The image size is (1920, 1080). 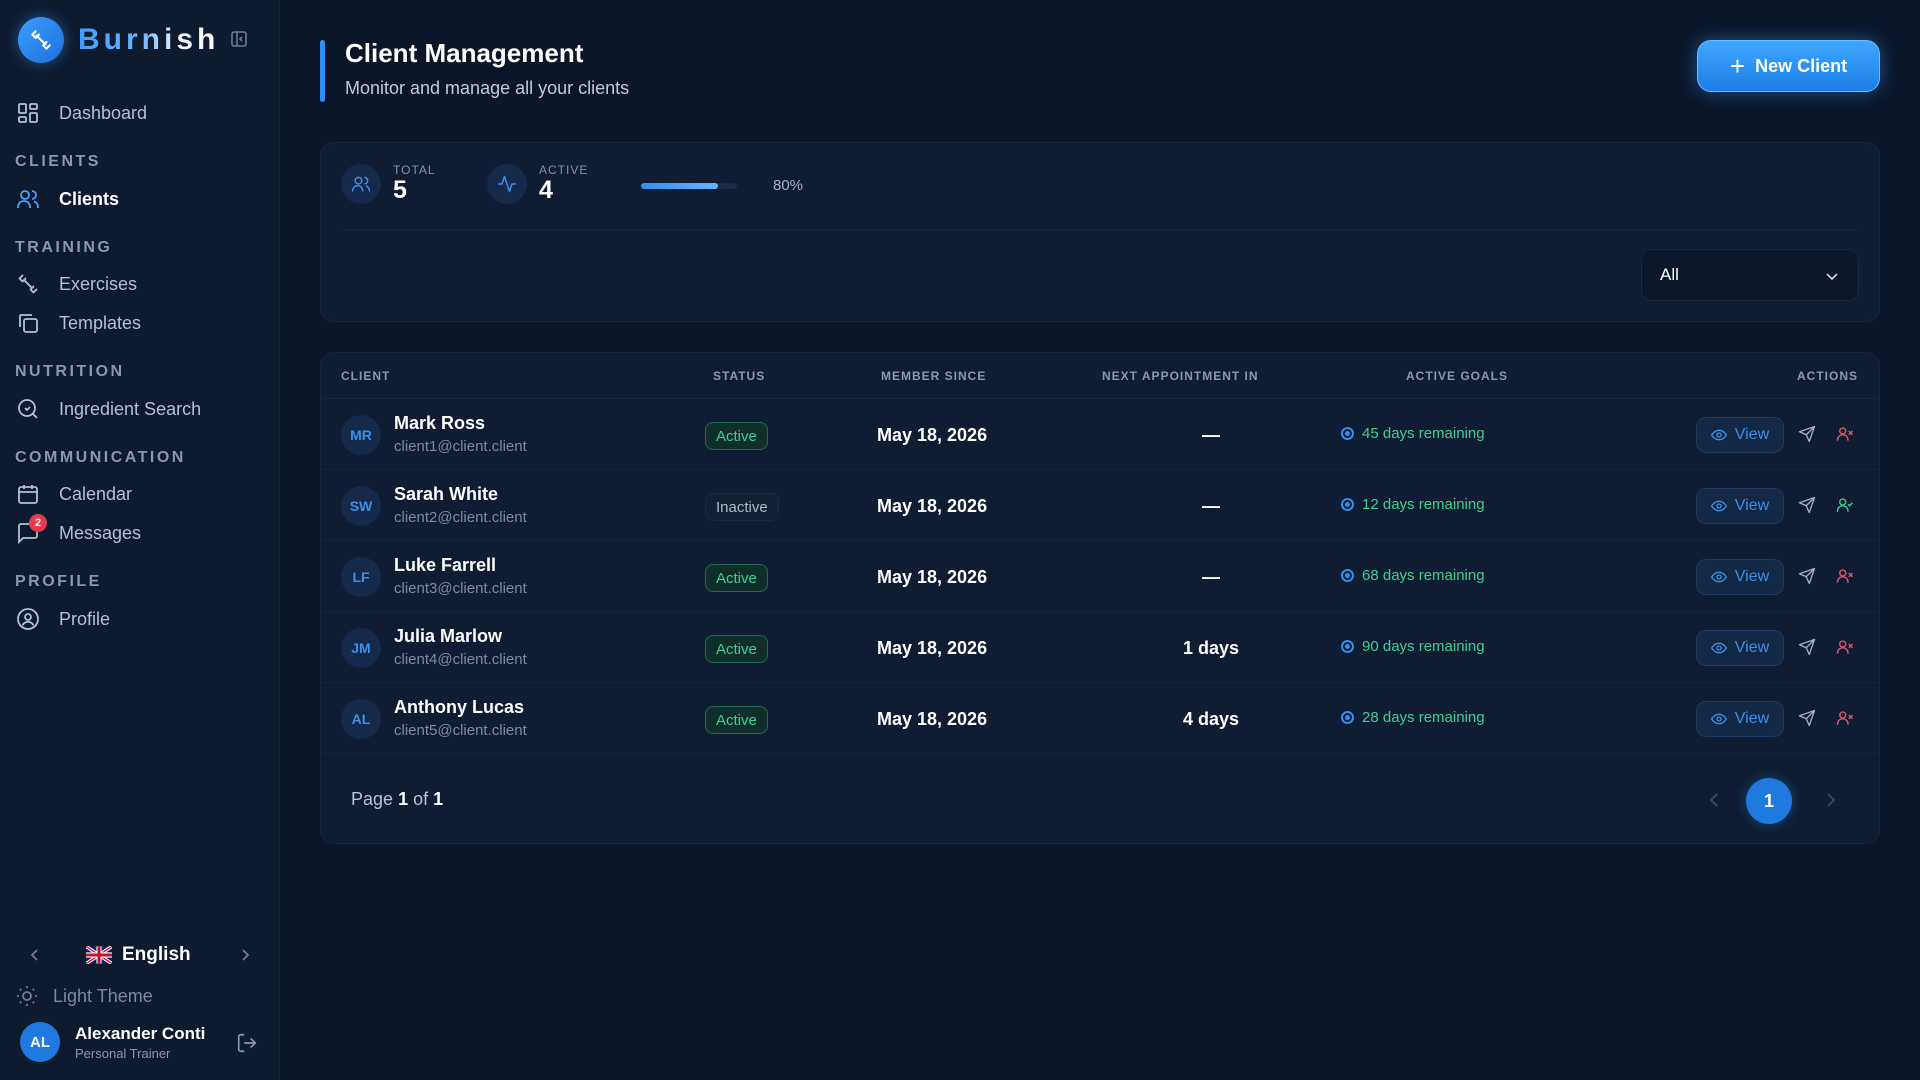 What do you see at coordinates (78, 323) in the screenshot?
I see `sidebar-item-templates: Templates` at bounding box center [78, 323].